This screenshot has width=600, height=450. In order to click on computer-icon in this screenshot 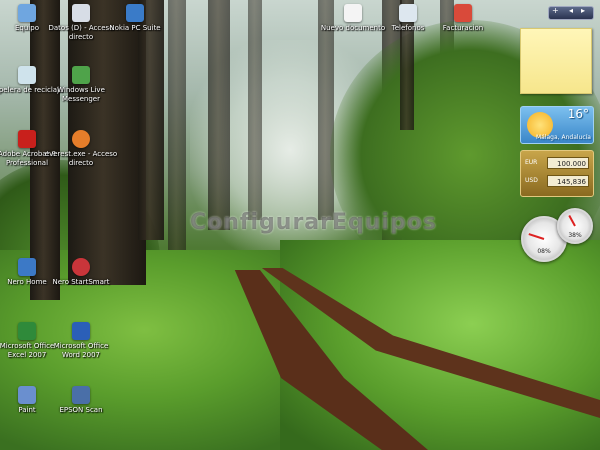, I will do `click(27, 13)`.